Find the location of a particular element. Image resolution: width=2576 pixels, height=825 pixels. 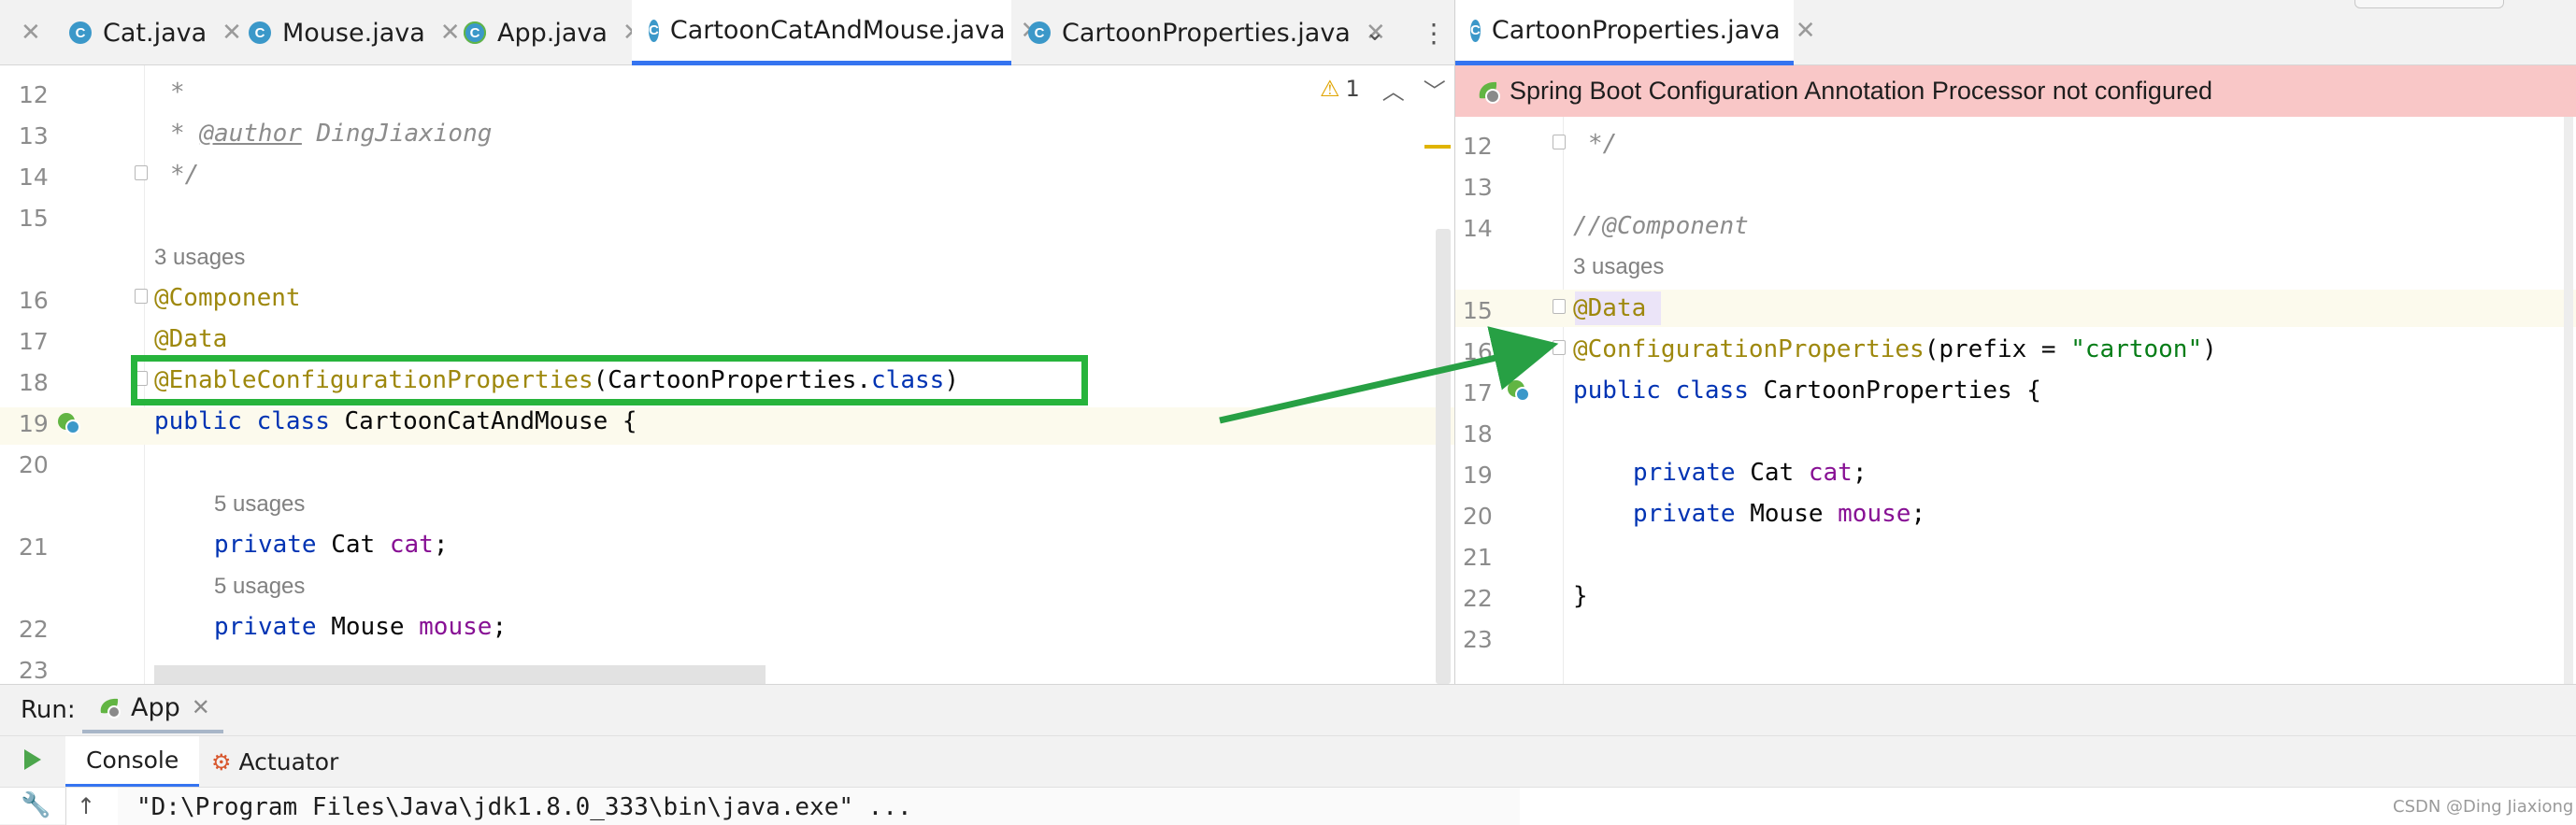

run-config-tab: App ✕ is located at coordinates (152, 709).